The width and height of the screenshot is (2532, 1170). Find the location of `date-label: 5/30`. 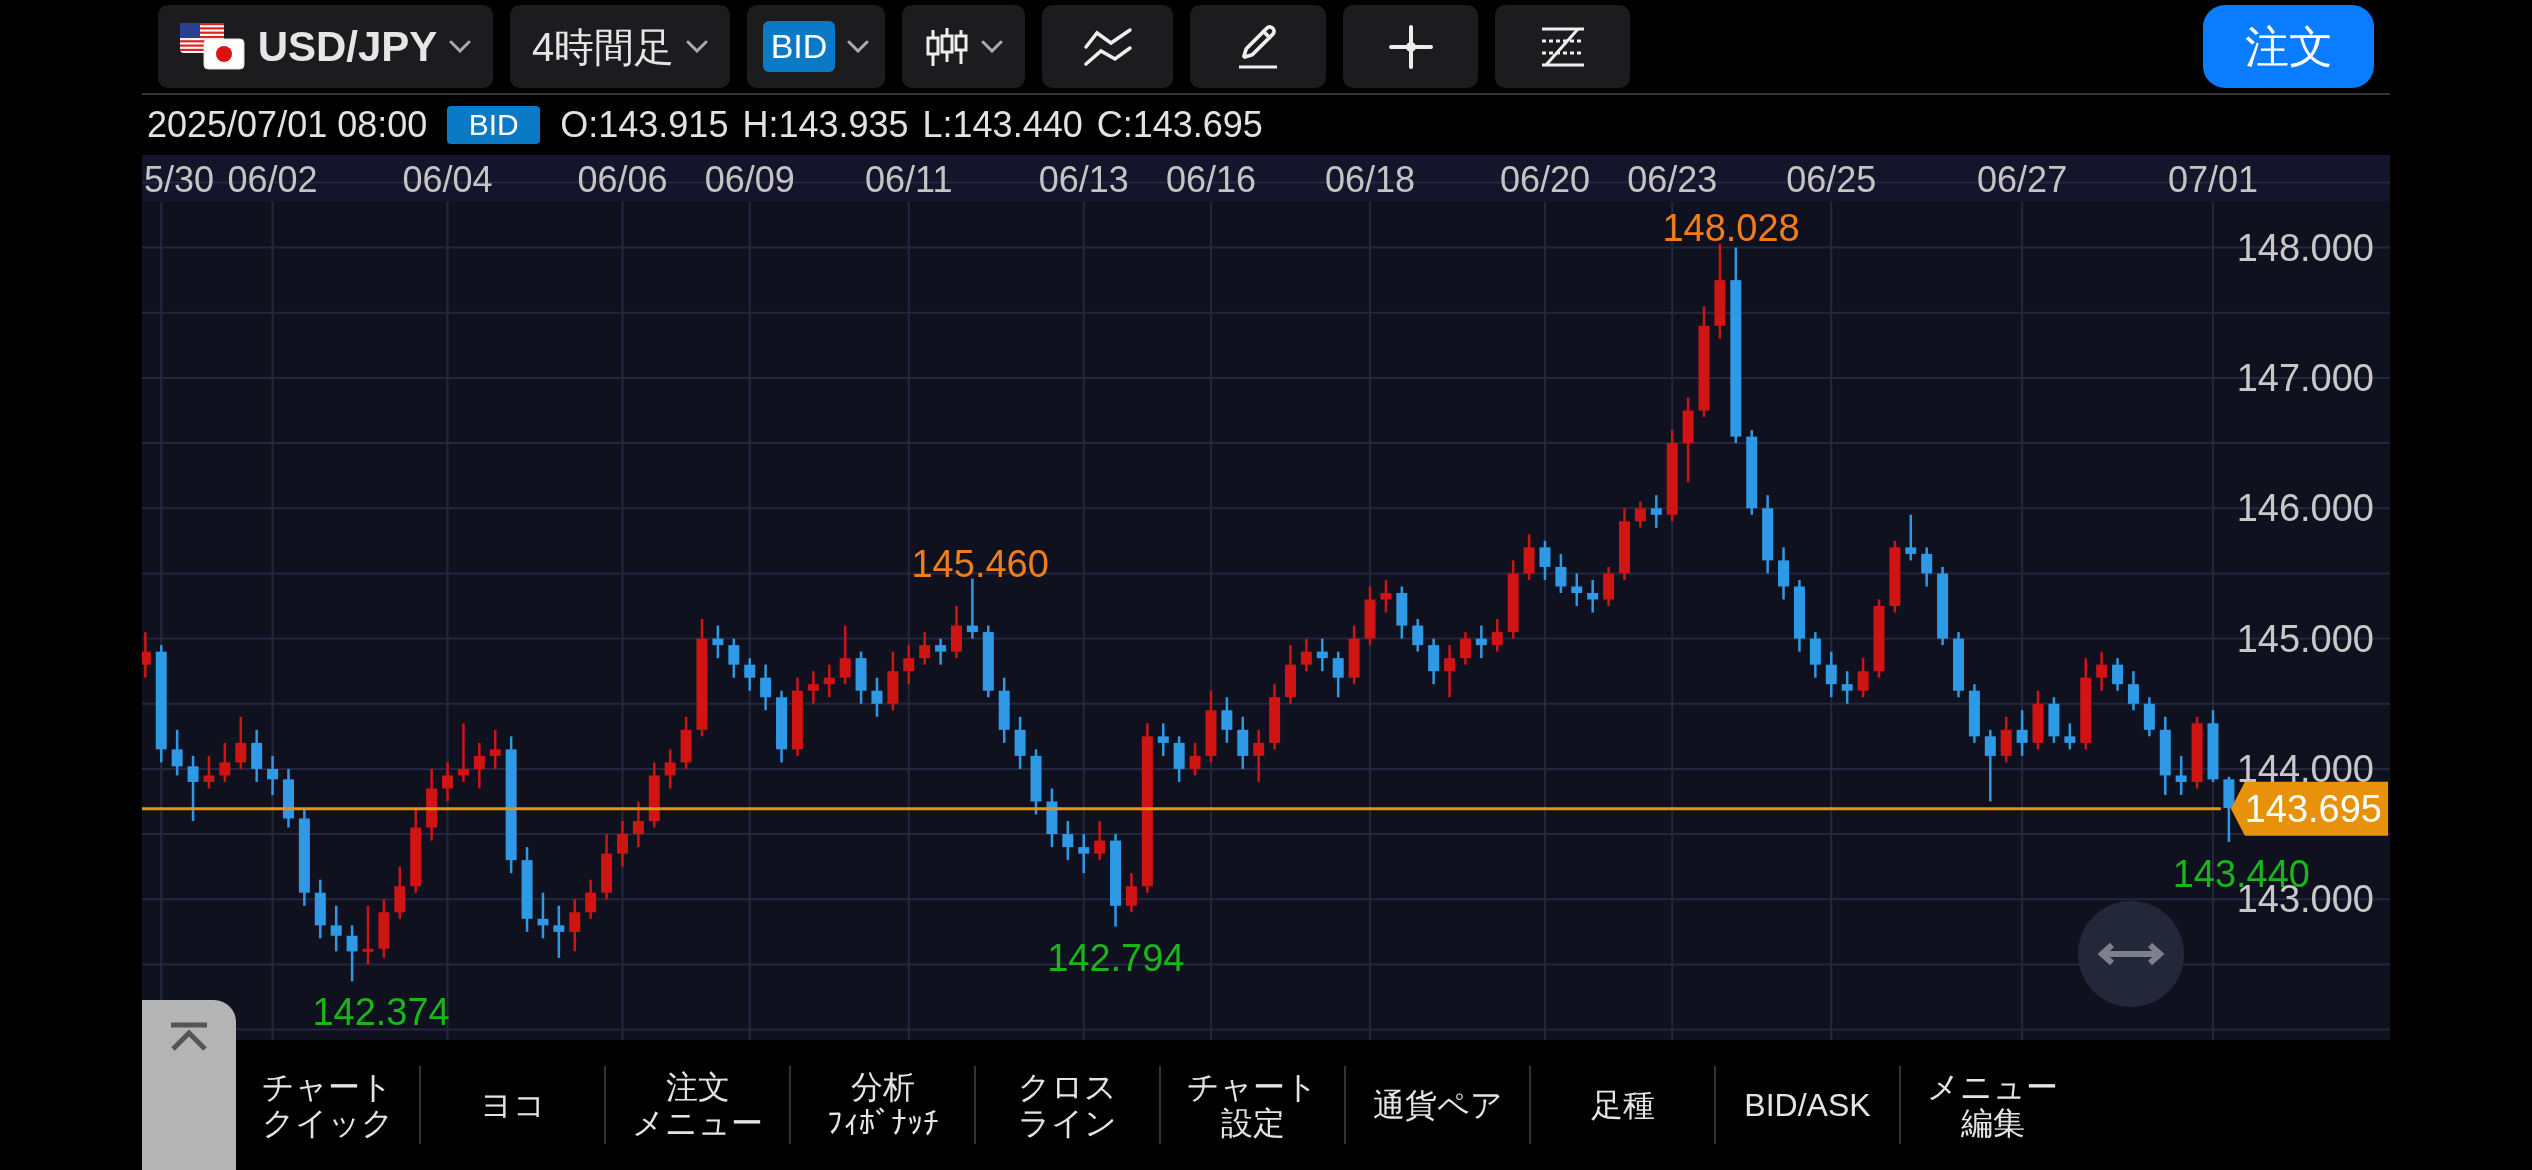

date-label: 5/30 is located at coordinates (179, 179).